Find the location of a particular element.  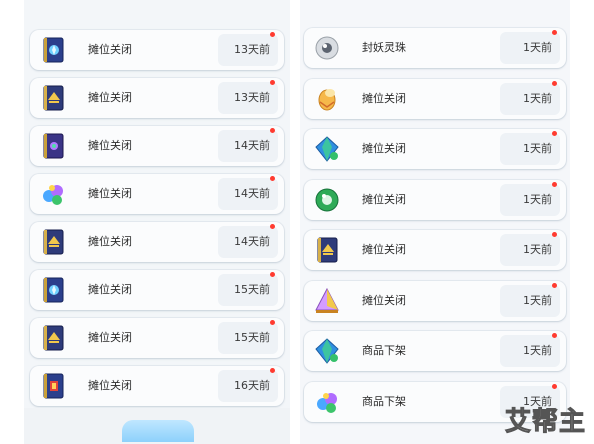

silver-orb-icon is located at coordinates (327, 48).